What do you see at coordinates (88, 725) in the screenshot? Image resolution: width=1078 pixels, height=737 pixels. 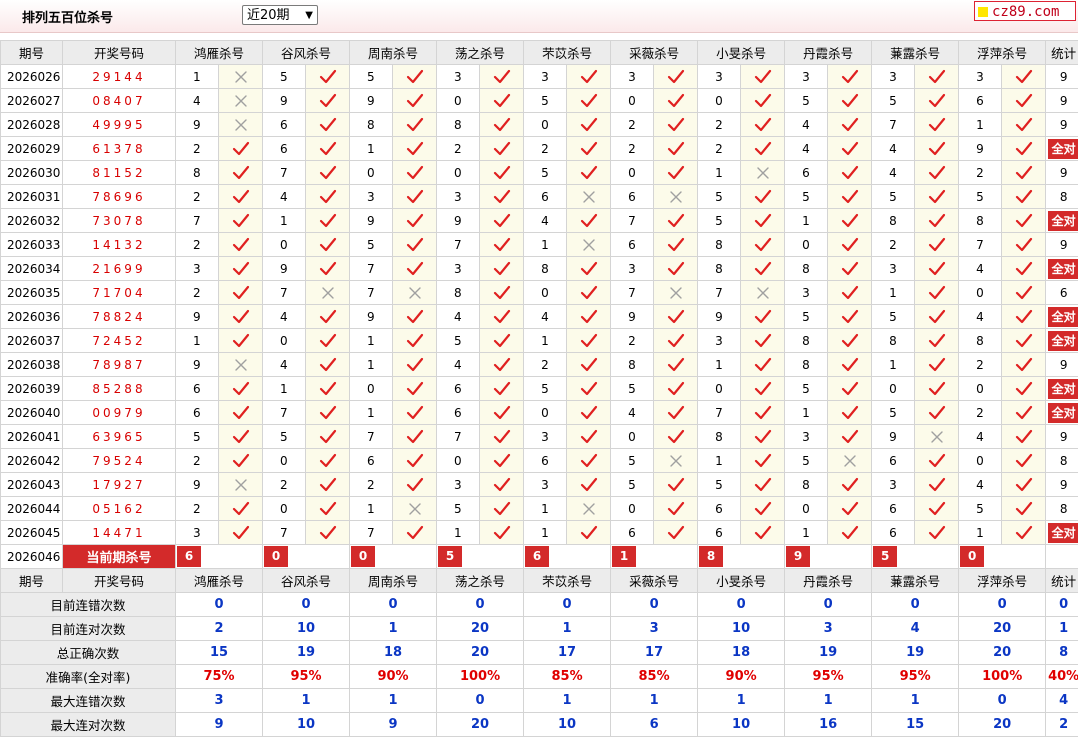 I see `summary-label: 最大连对次数` at bounding box center [88, 725].